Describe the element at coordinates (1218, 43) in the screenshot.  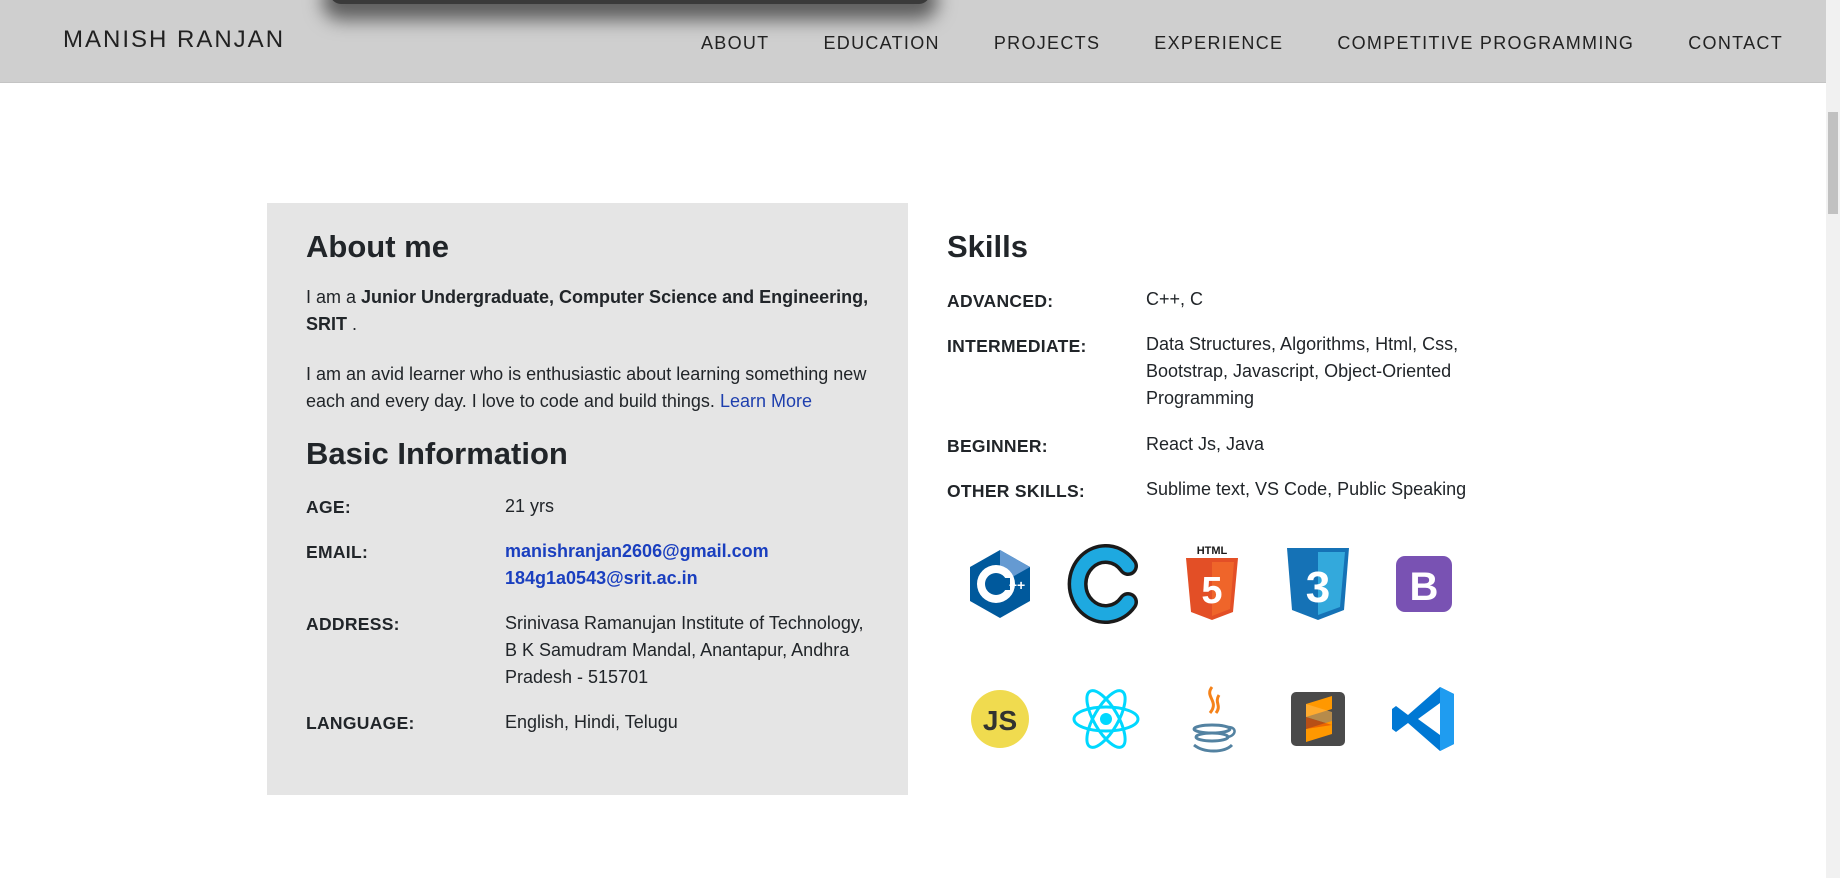
I see `nav-link-experience: EXPERIENCE` at that location.